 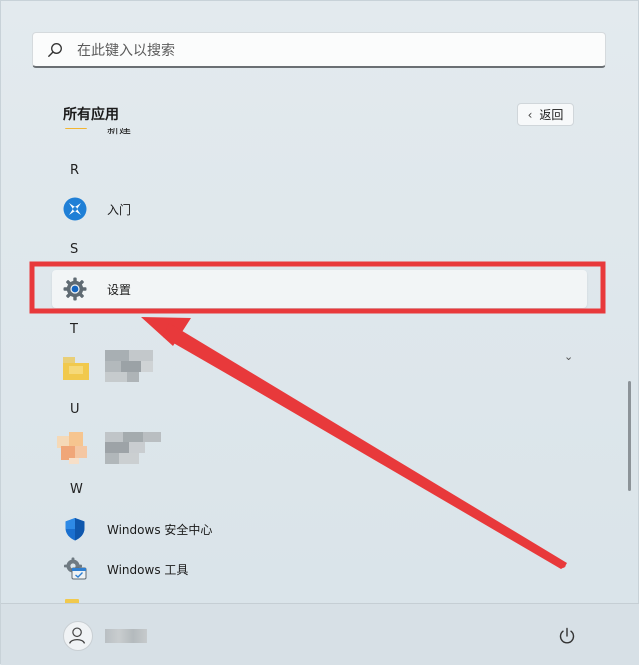 I want to click on partial-app-row: 新建, so click(x=319, y=135).